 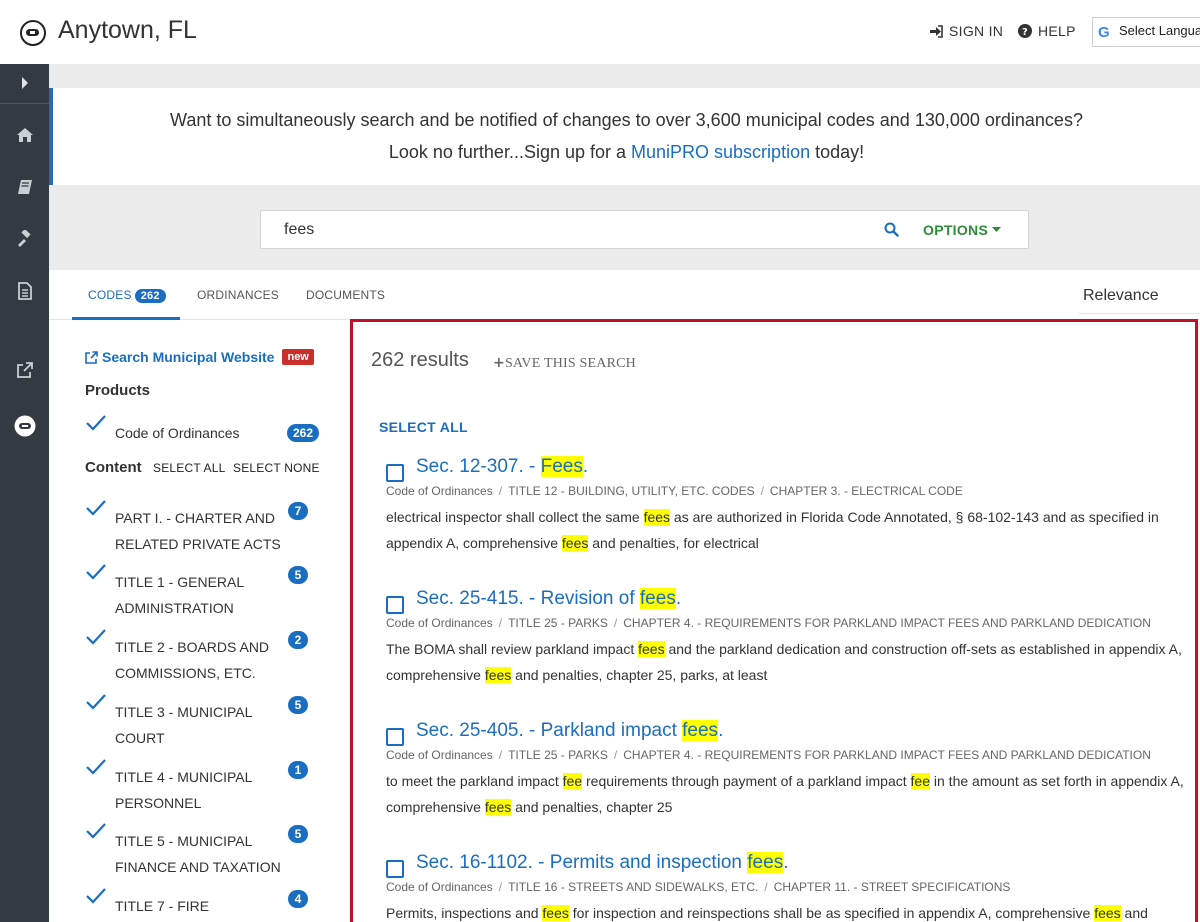 I want to click on rail-municode-button, so click(x=24, y=426).